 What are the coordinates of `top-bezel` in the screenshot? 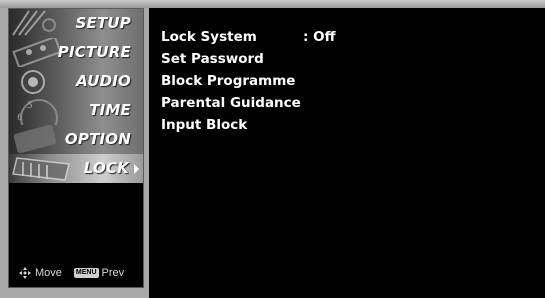 It's located at (272, 4).